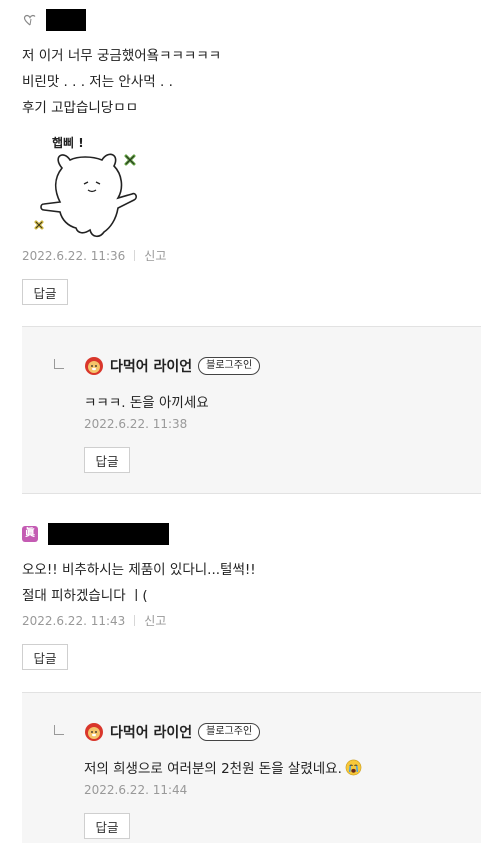 This screenshot has height=843, width=481. What do you see at coordinates (136, 790) in the screenshot?
I see `reply-time: 2022.6.22. 11:44` at bounding box center [136, 790].